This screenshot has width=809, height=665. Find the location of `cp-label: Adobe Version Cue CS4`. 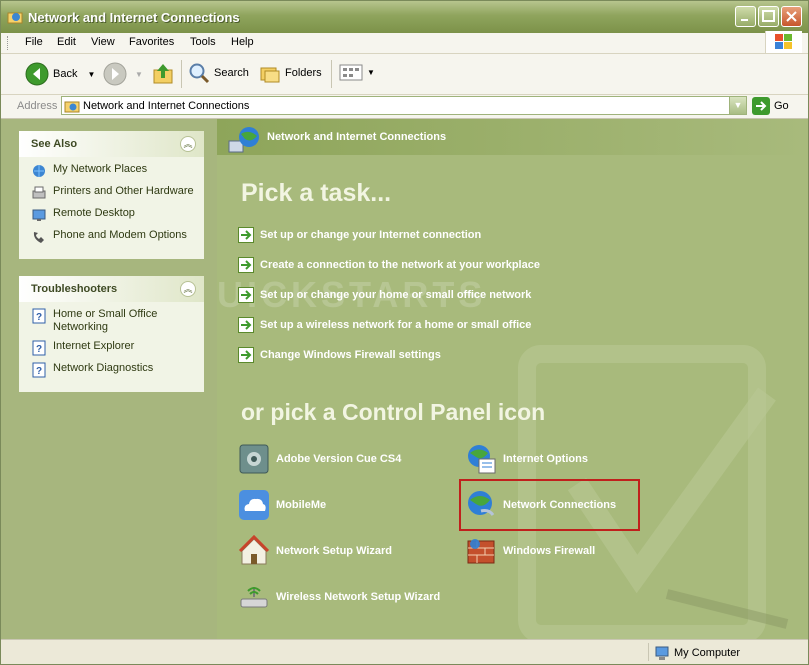

cp-label: Adobe Version Cue CS4 is located at coordinates (339, 459).